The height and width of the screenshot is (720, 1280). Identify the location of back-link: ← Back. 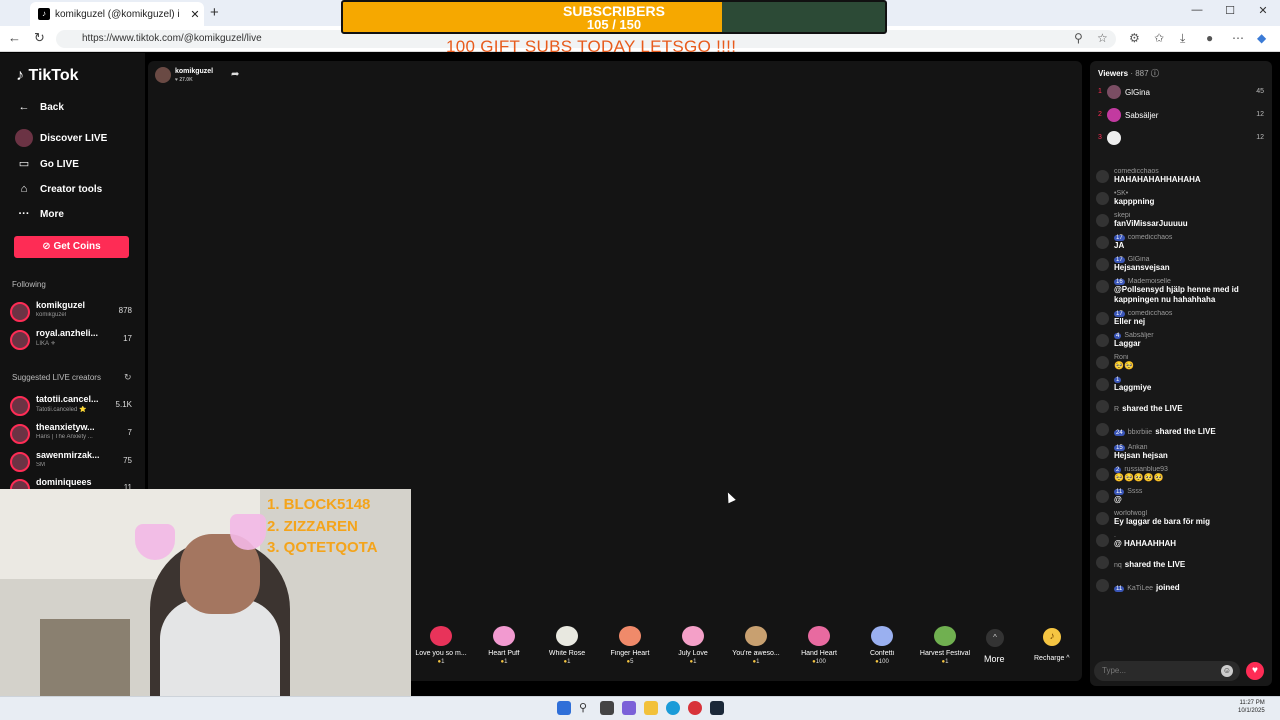
(39, 107).